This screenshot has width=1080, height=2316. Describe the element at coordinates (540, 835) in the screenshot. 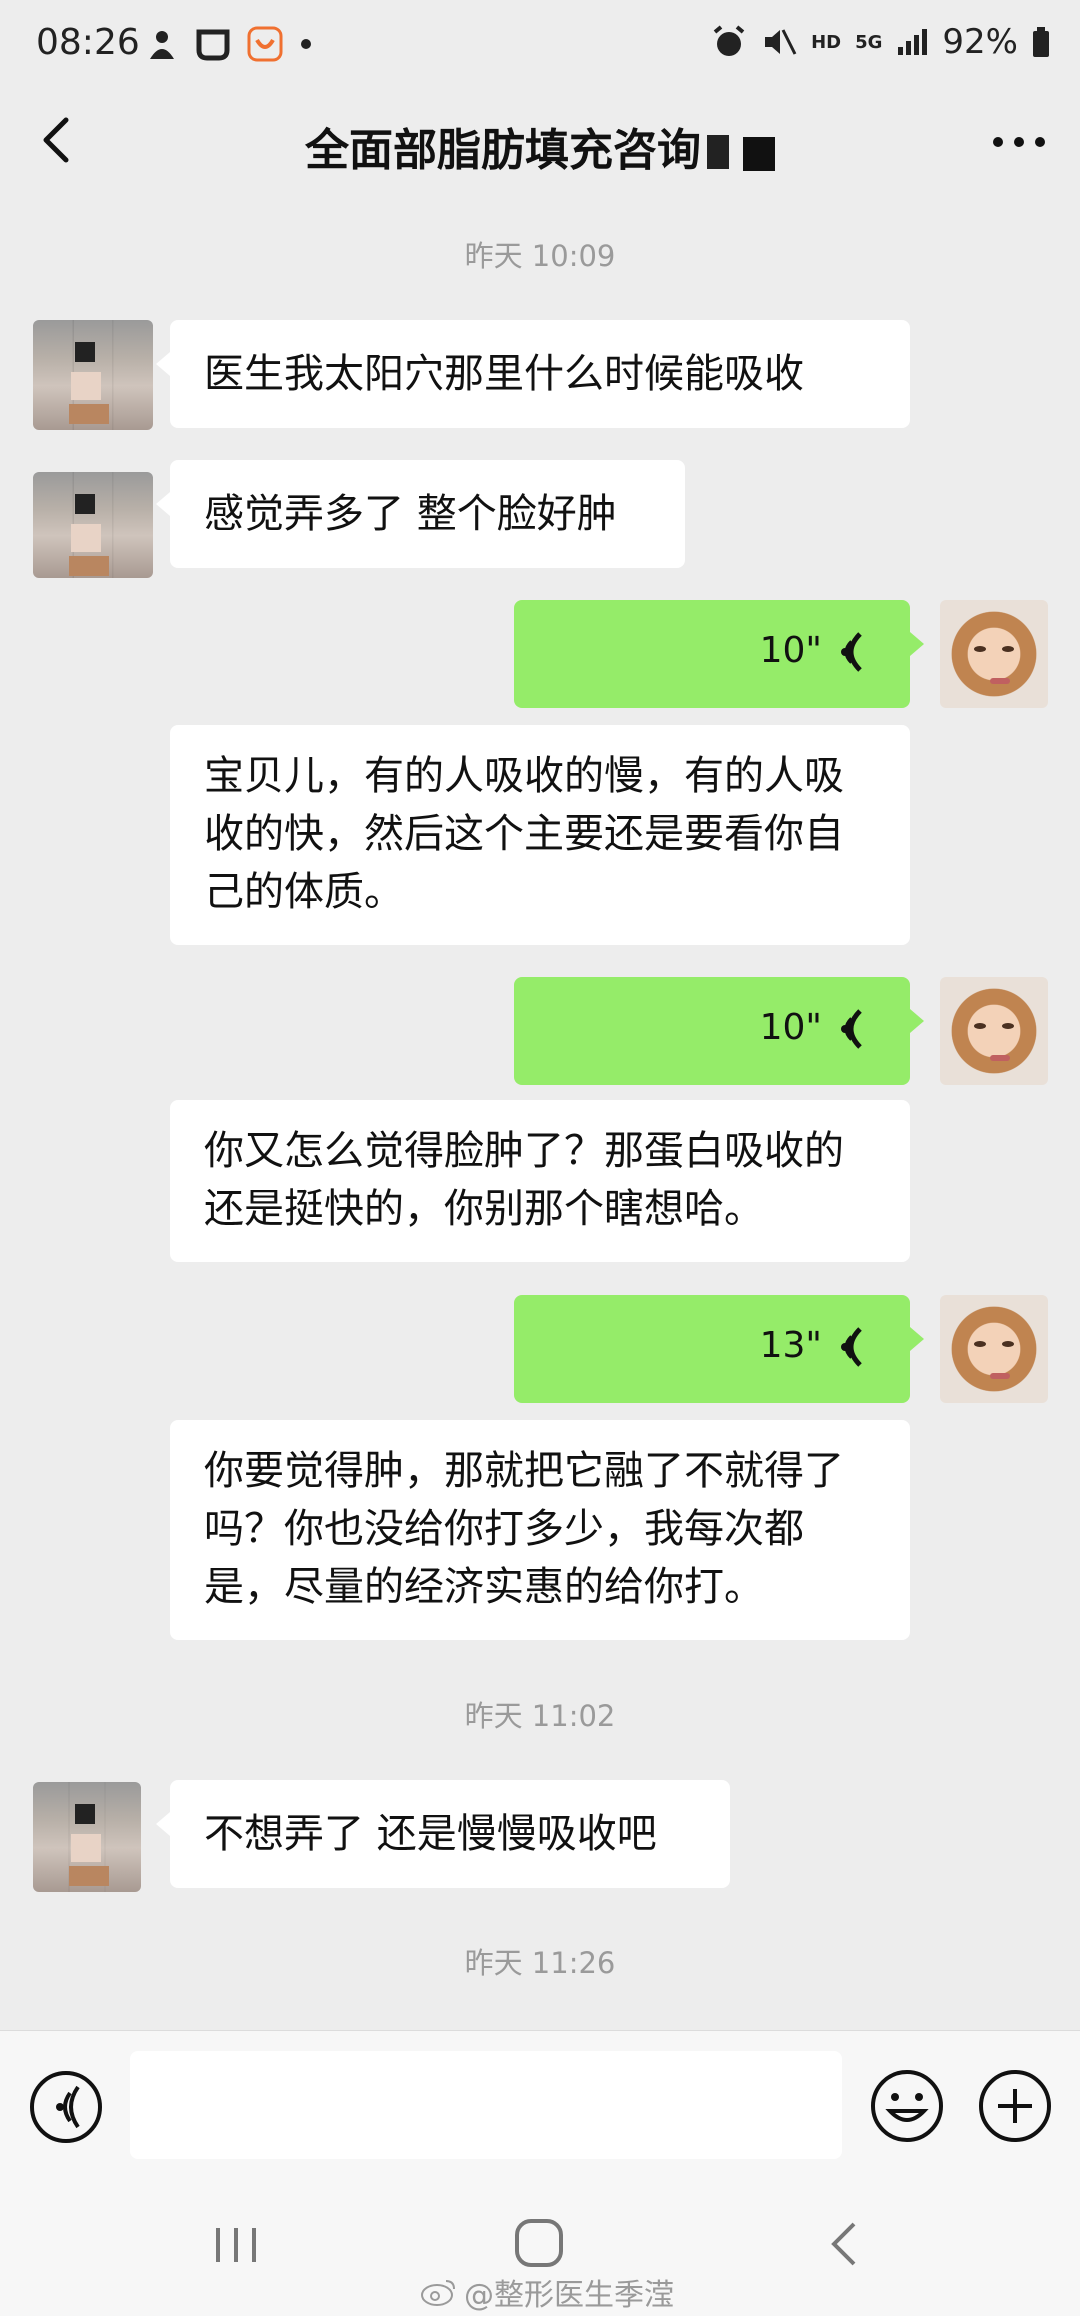

I see `message-bubble: 宝贝儿，有的人吸收的慢，有的人吸收的快，然后这个主要还是要看你自己的体质。` at that location.